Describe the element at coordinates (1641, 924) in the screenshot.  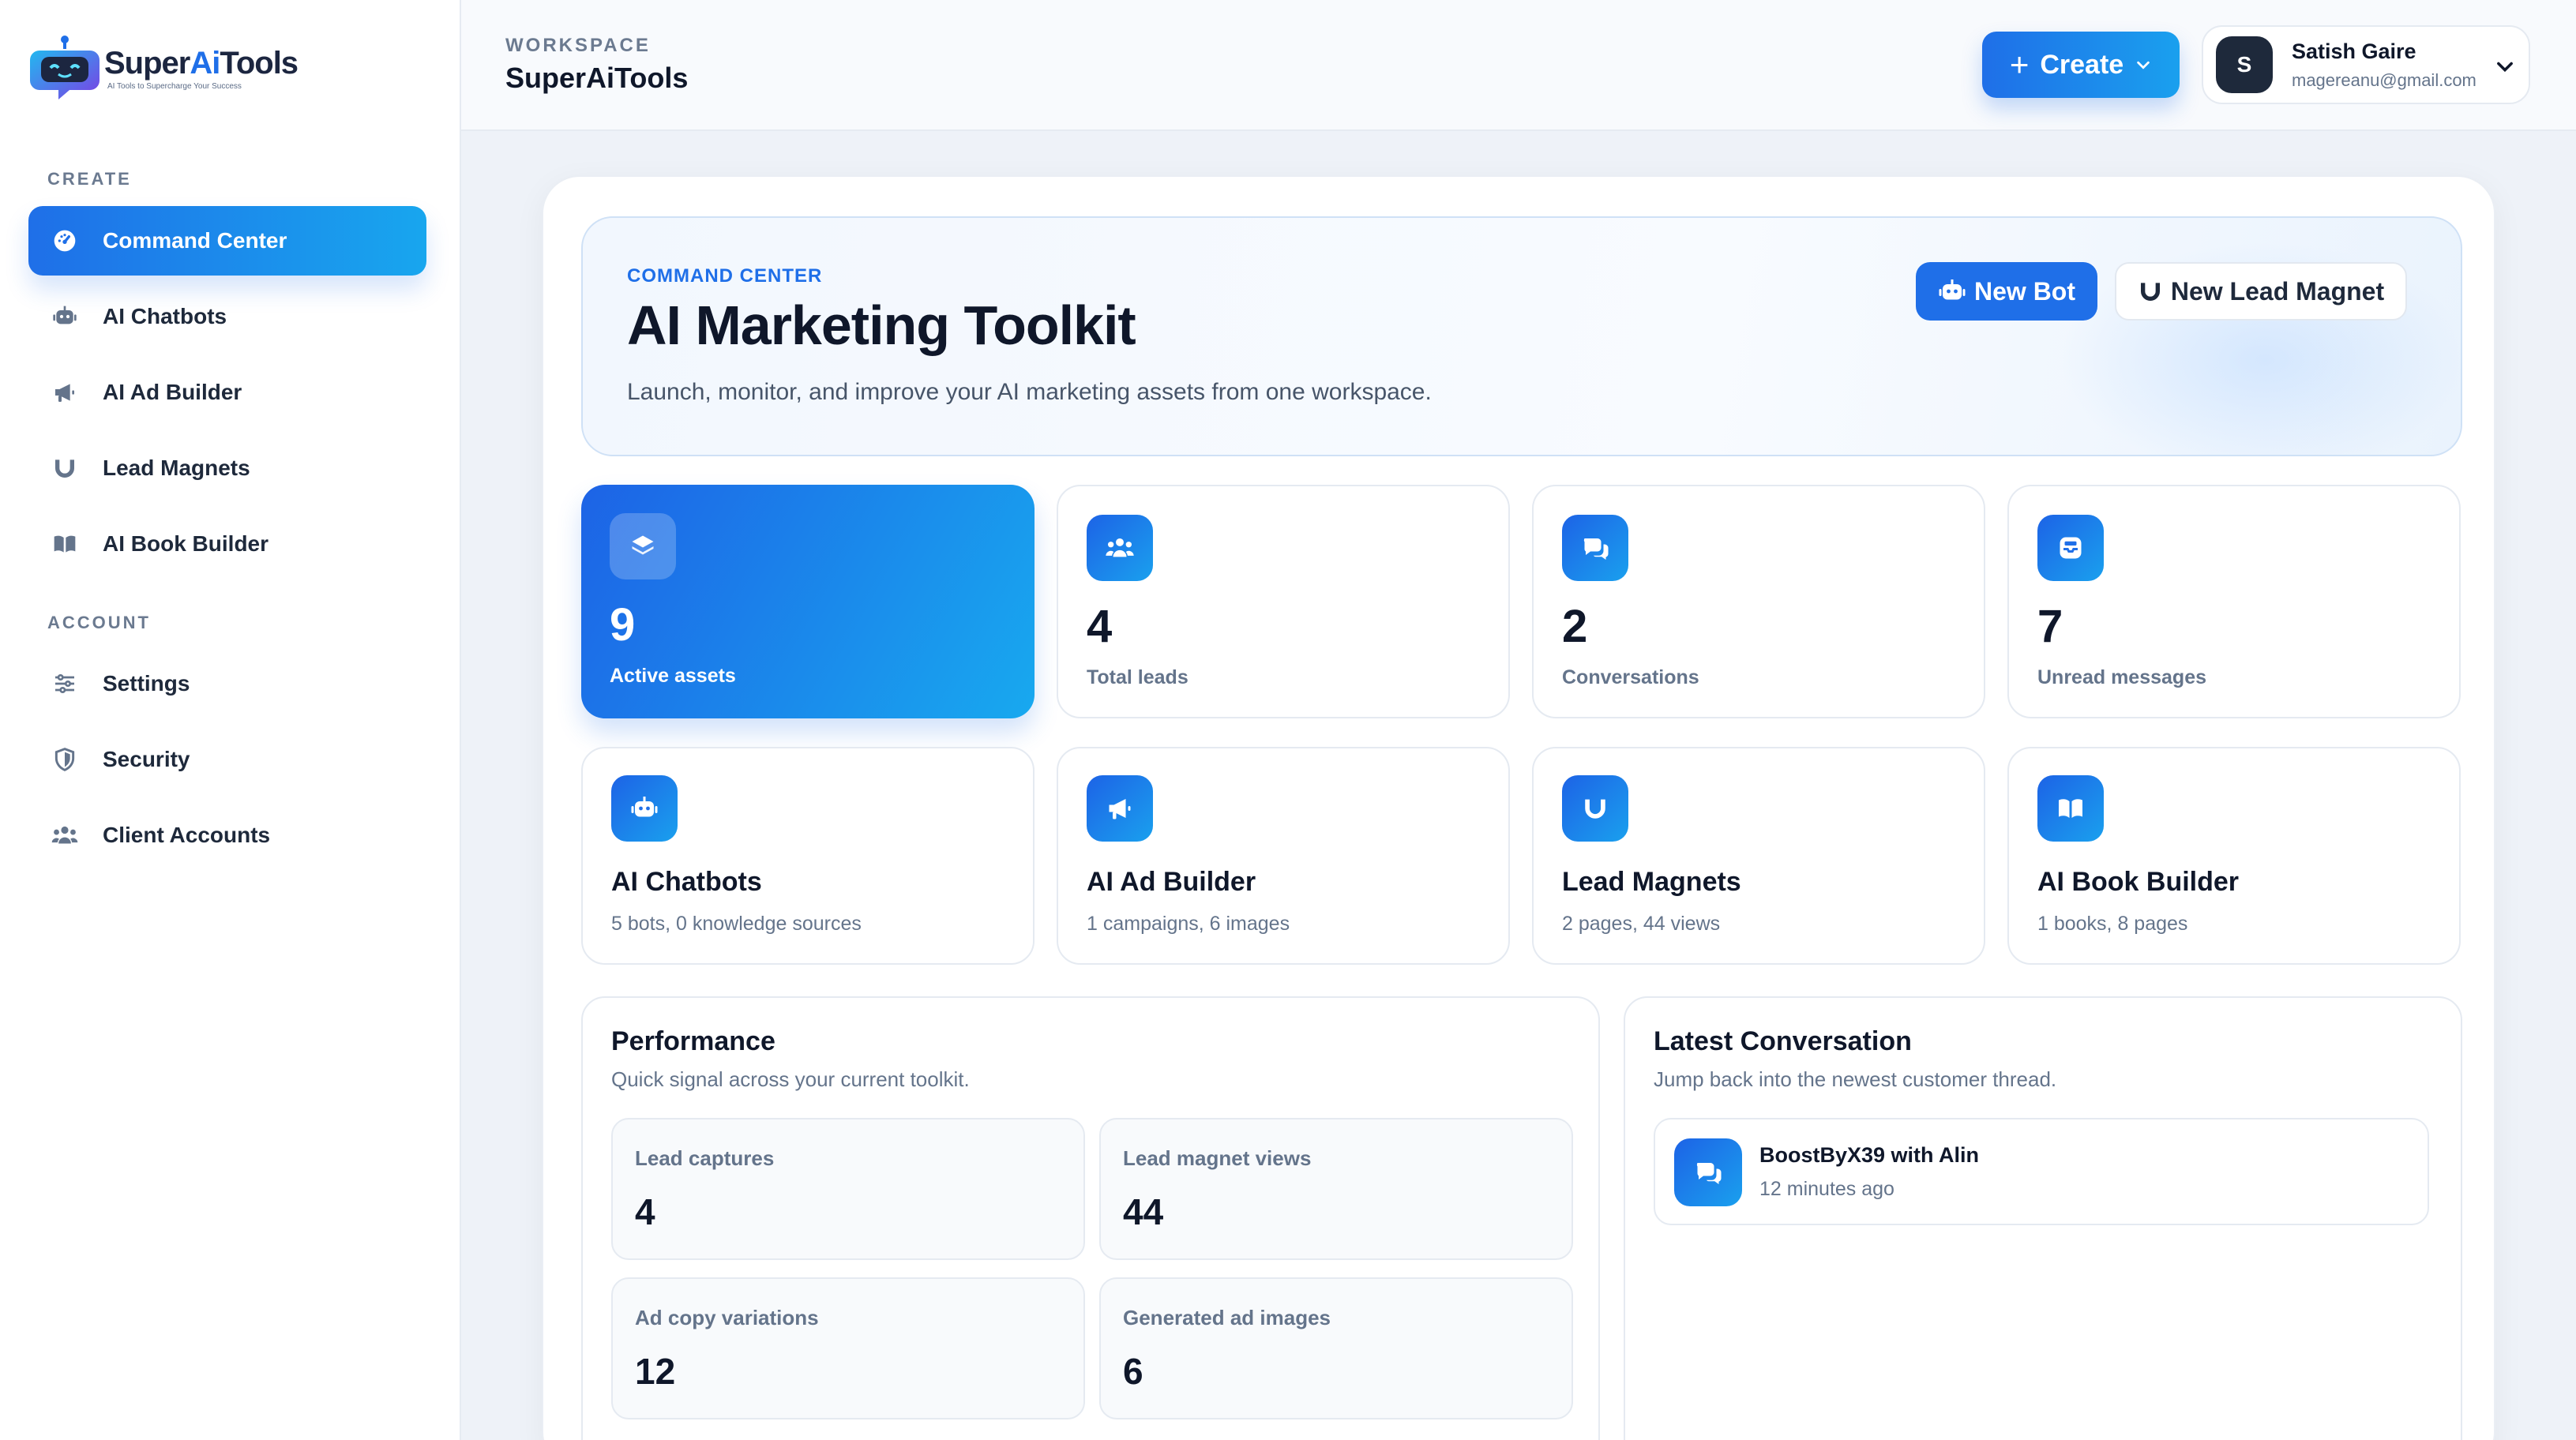
I see `tool-subtitle: 2 pages, 44 views` at that location.